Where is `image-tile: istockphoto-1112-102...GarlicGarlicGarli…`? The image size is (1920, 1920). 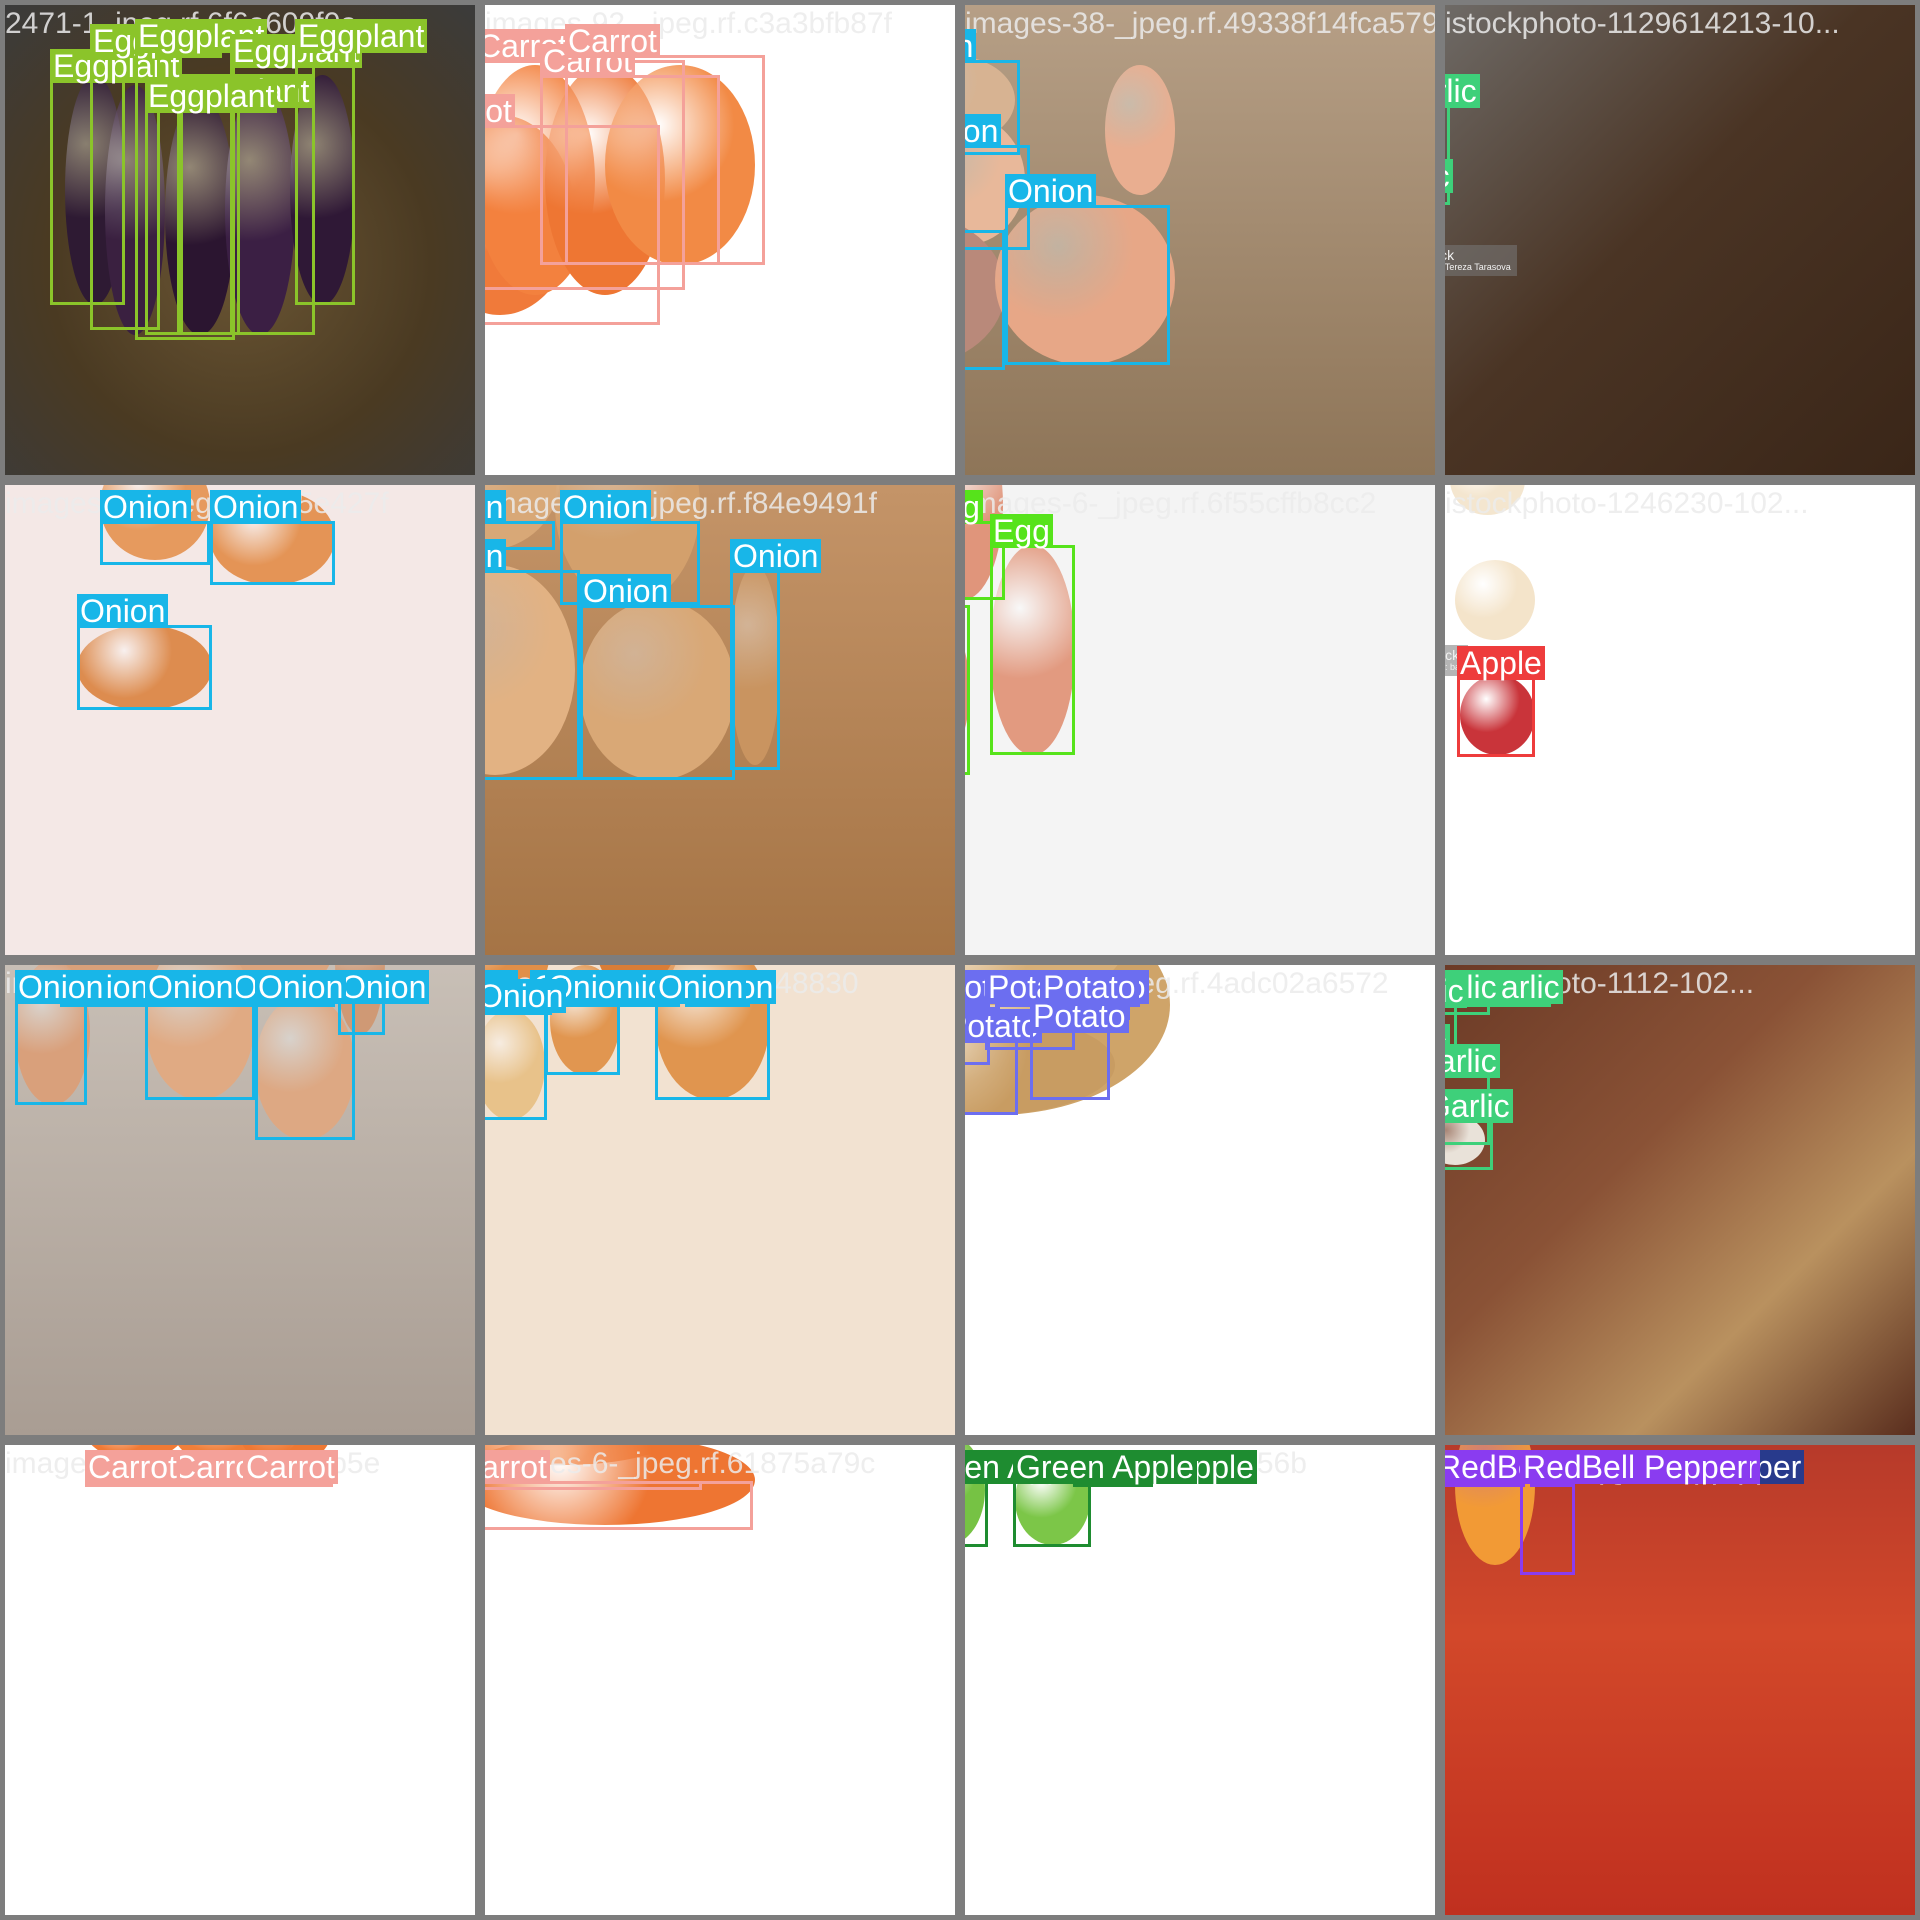 image-tile: istockphoto-1112-102...GarlicGarlicGarli… is located at coordinates (1680, 1200).